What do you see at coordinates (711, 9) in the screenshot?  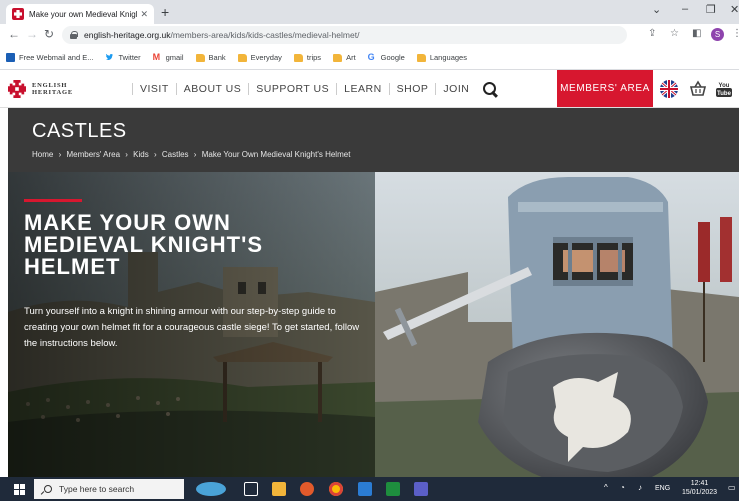 I see `maximize-icon: ❐` at bounding box center [711, 9].